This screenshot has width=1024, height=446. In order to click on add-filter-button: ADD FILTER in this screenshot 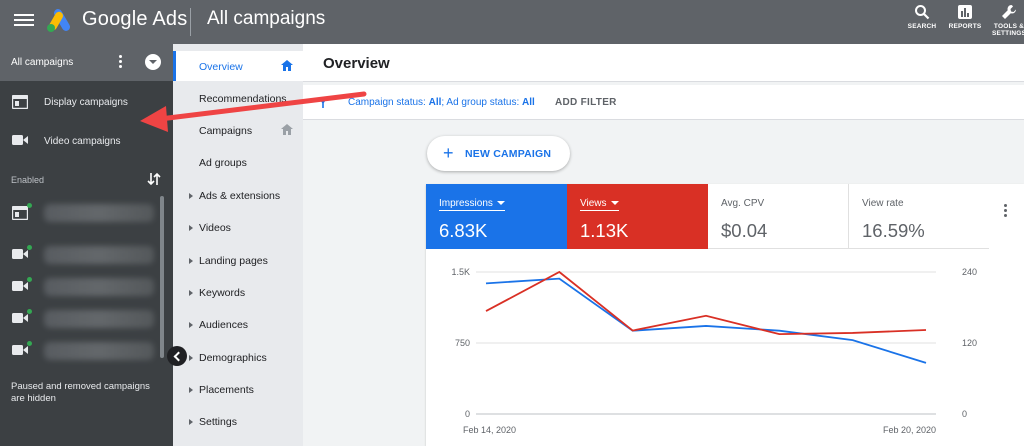, I will do `click(586, 102)`.